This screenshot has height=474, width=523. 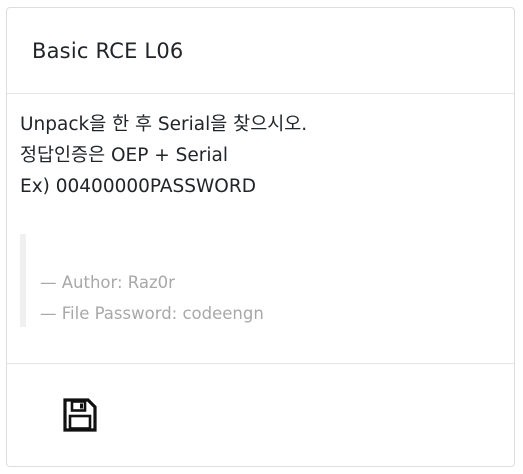 I want to click on download-button, so click(x=80, y=415).